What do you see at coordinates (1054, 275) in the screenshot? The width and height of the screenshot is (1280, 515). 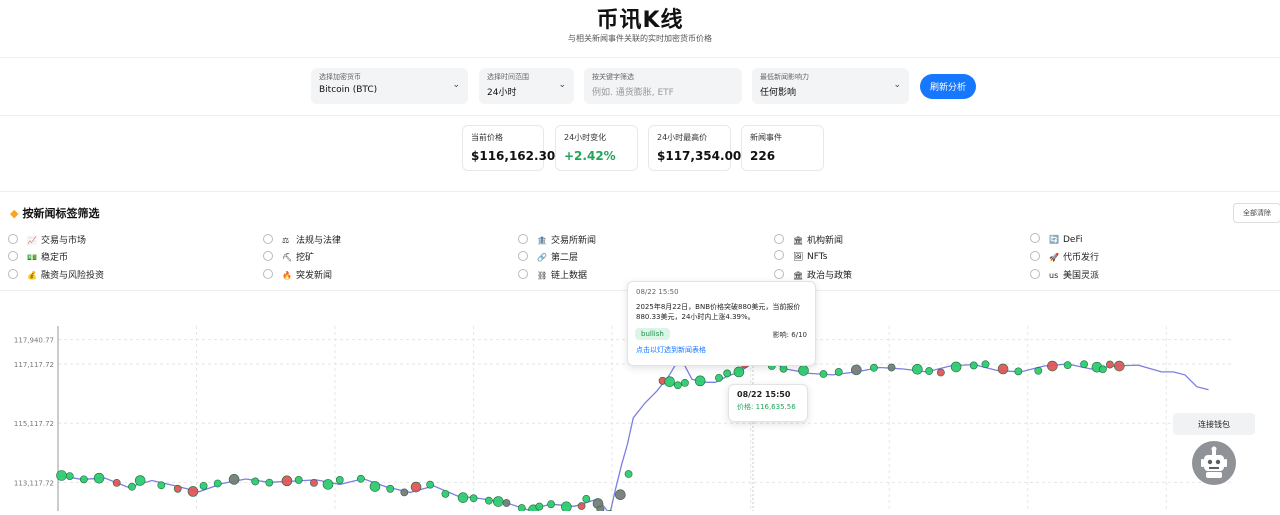 I see `tag-category-icon: us` at bounding box center [1054, 275].